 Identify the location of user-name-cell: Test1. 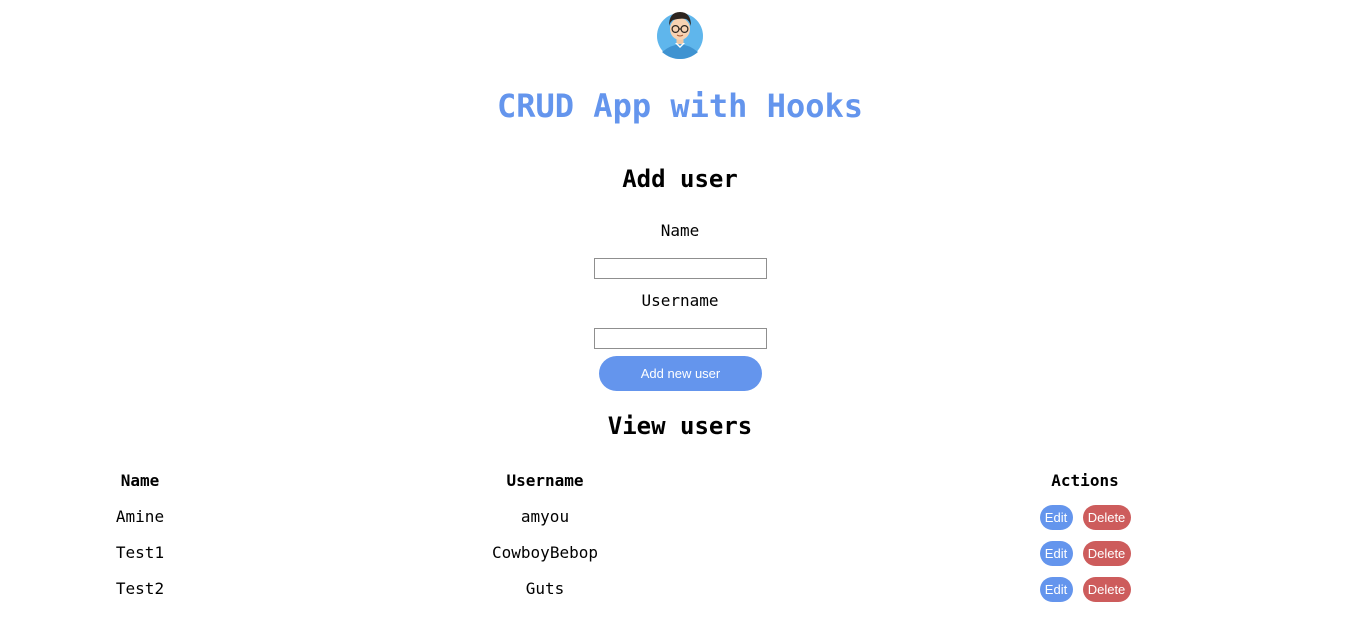
(140, 552).